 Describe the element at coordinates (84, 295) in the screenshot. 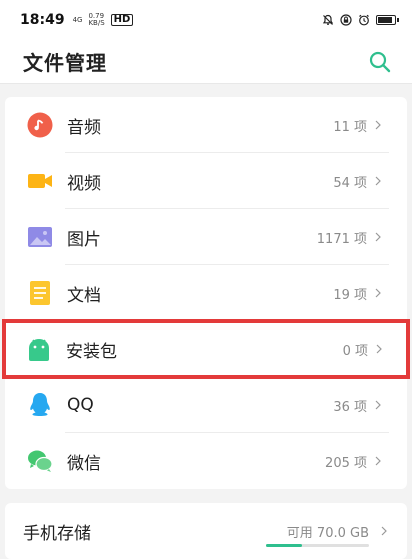

I see `category-label: 文档` at that location.